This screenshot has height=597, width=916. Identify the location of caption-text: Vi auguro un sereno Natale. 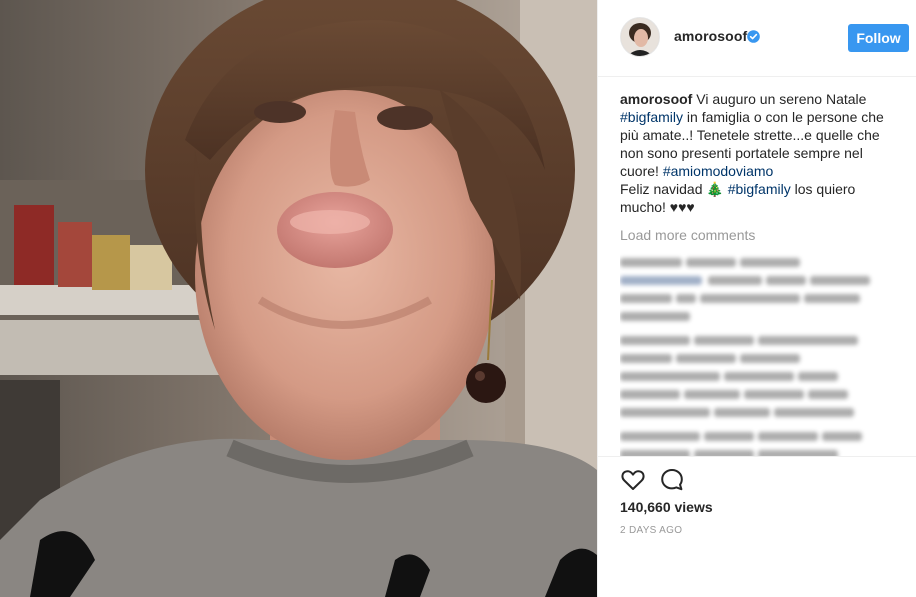
(779, 99).